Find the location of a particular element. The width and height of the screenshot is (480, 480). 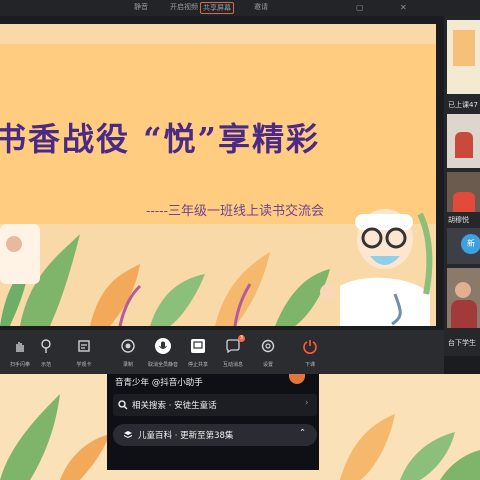

toolbar-label-settings: 设置 is located at coordinates (267, 365).